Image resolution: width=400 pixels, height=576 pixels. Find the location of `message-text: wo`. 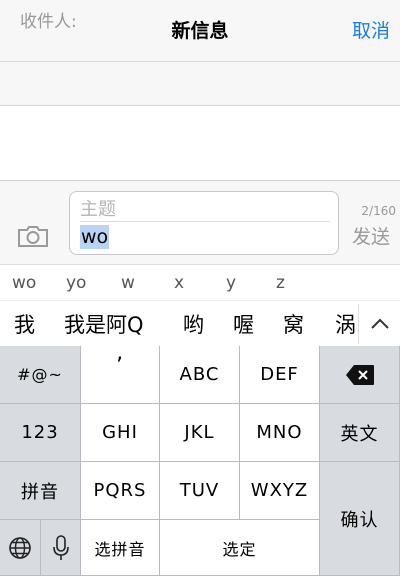

message-text: wo is located at coordinates (95, 237).